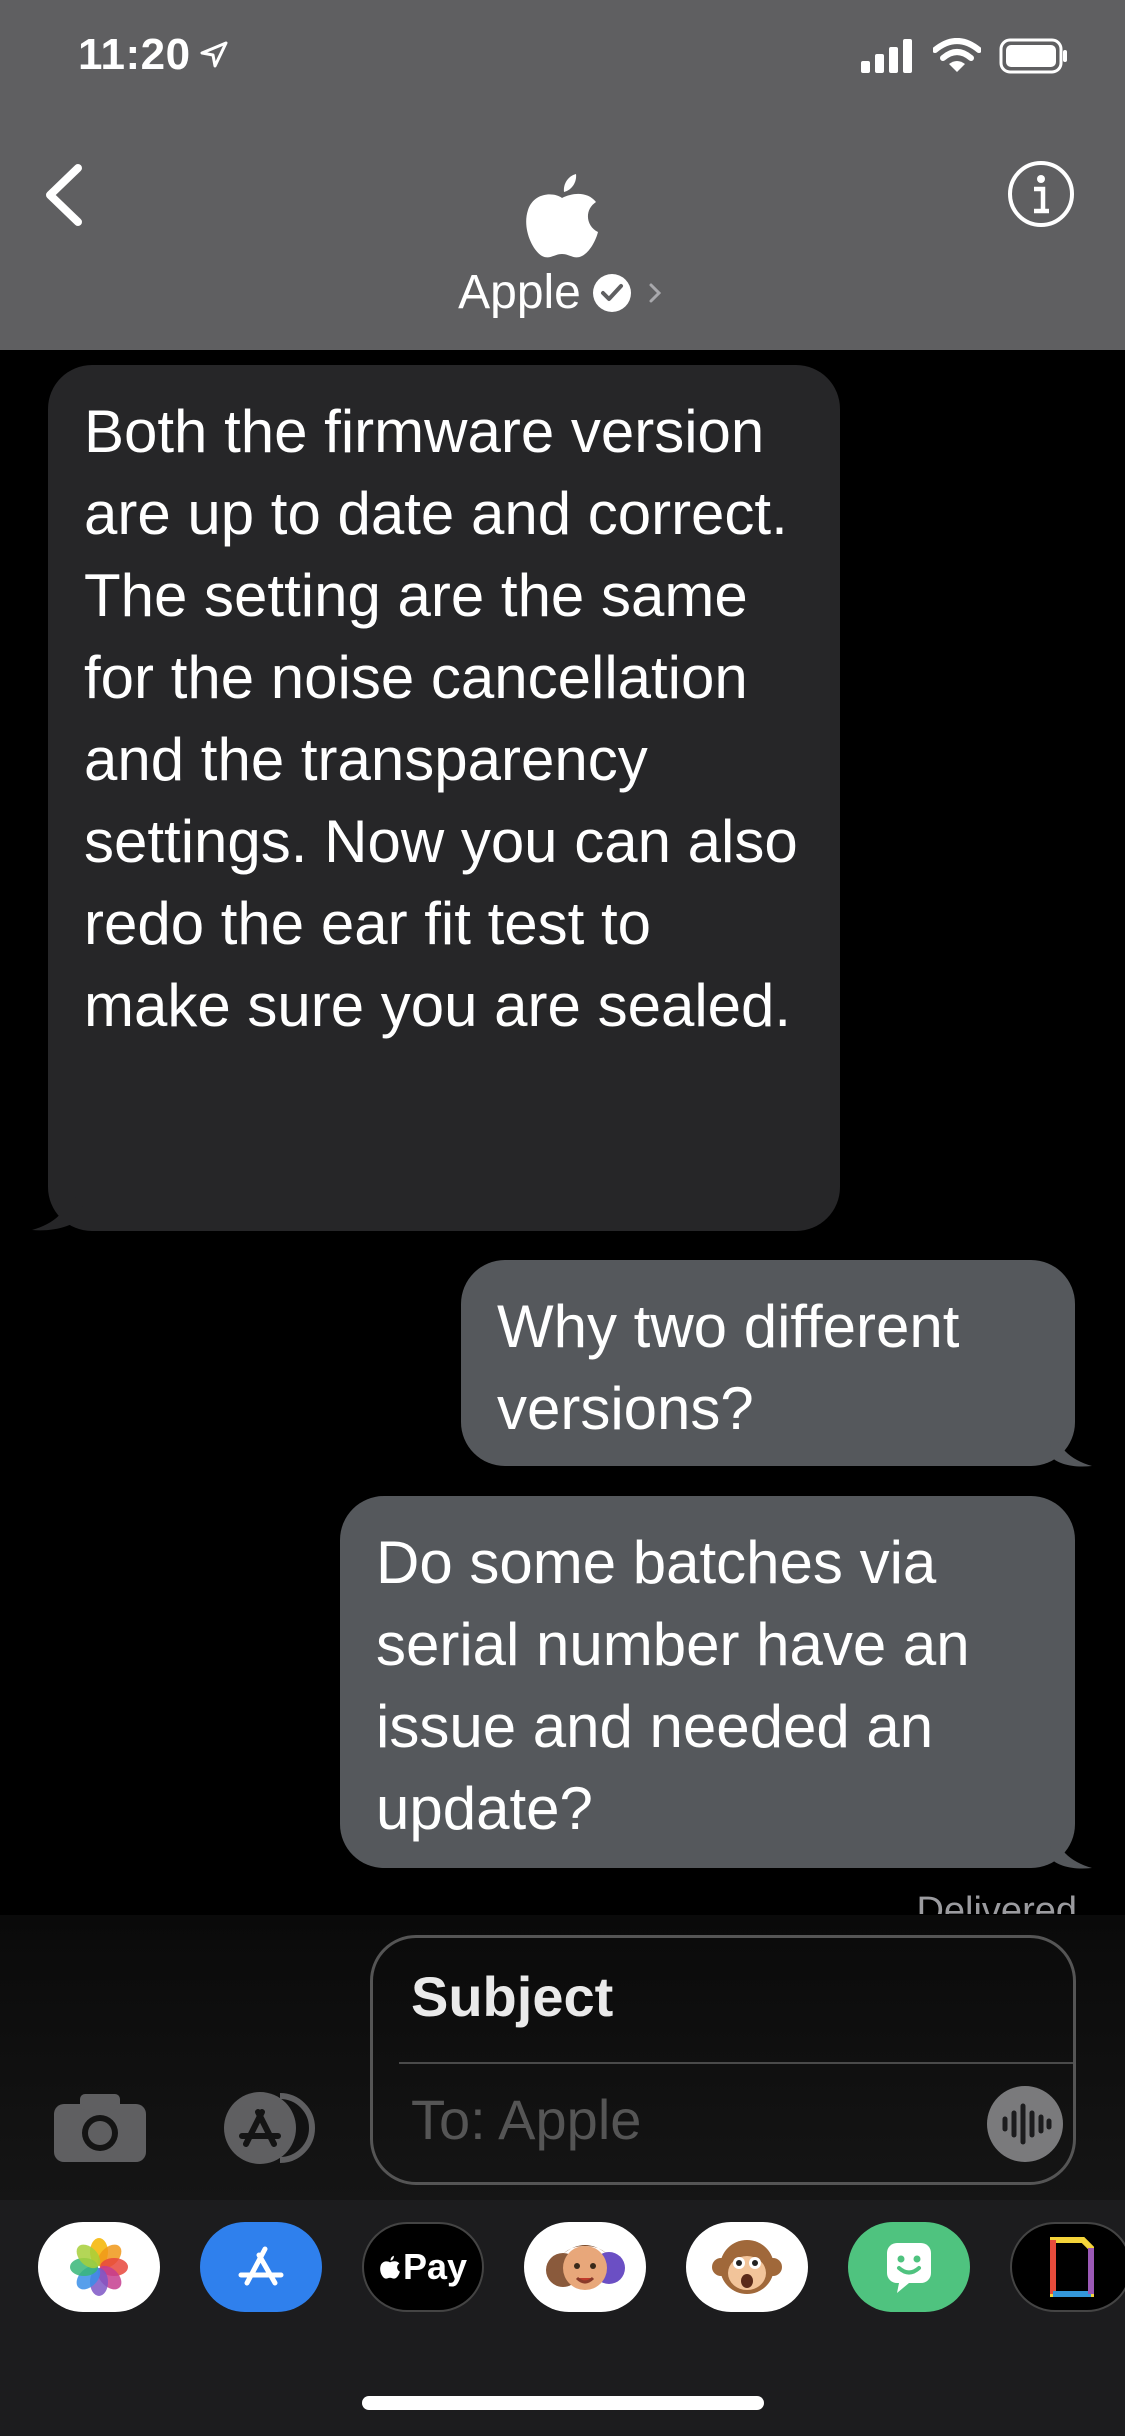 The image size is (1125, 2436). What do you see at coordinates (728, 1367) in the screenshot?
I see `message-text: Why two different versions?` at bounding box center [728, 1367].